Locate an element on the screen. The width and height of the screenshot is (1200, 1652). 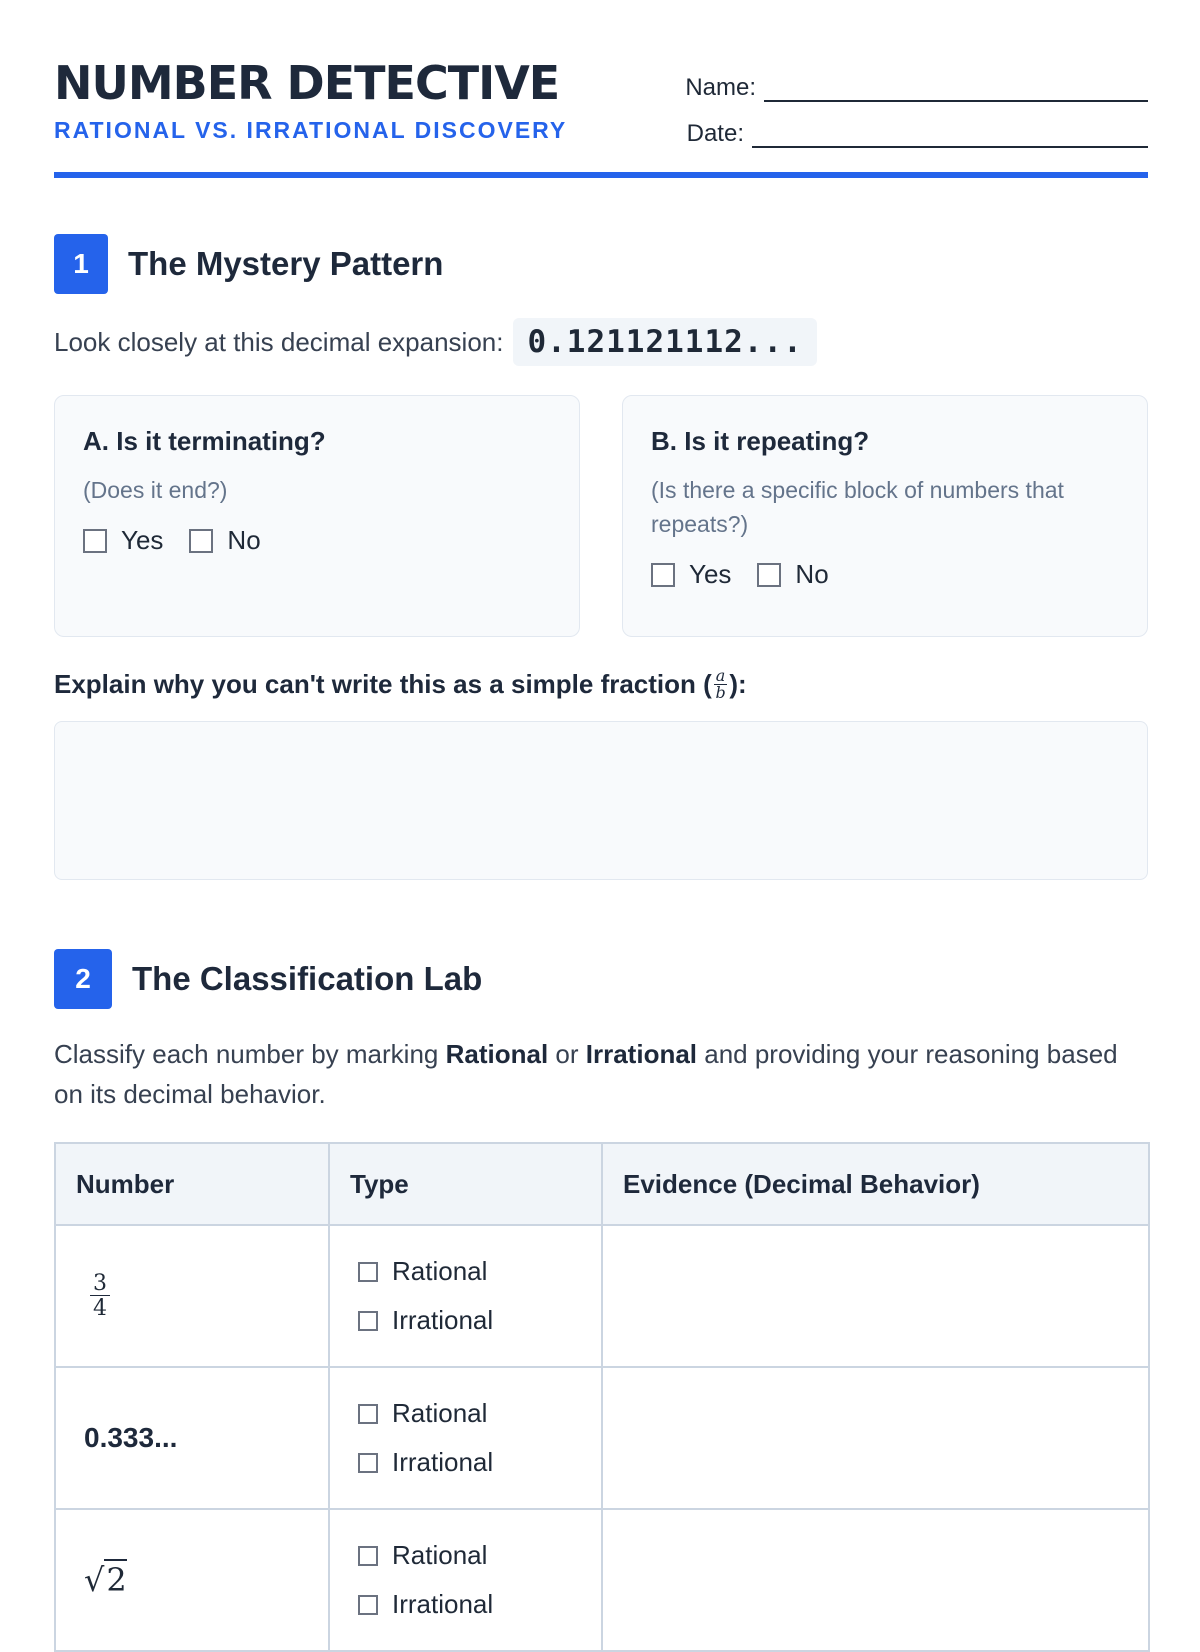
card-a-hint: (Does it end?) is located at coordinates (155, 490).